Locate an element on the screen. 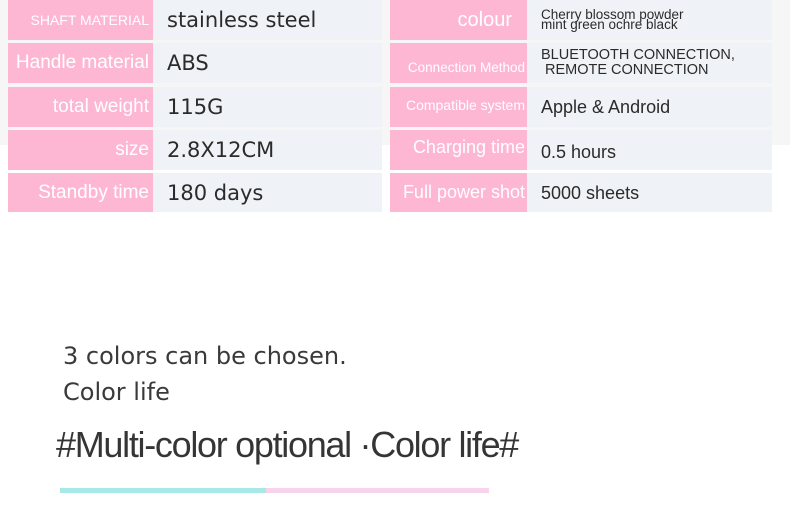 Image resolution: width=790 pixels, height=528 pixels. spec-label: colour is located at coordinates (458, 20).